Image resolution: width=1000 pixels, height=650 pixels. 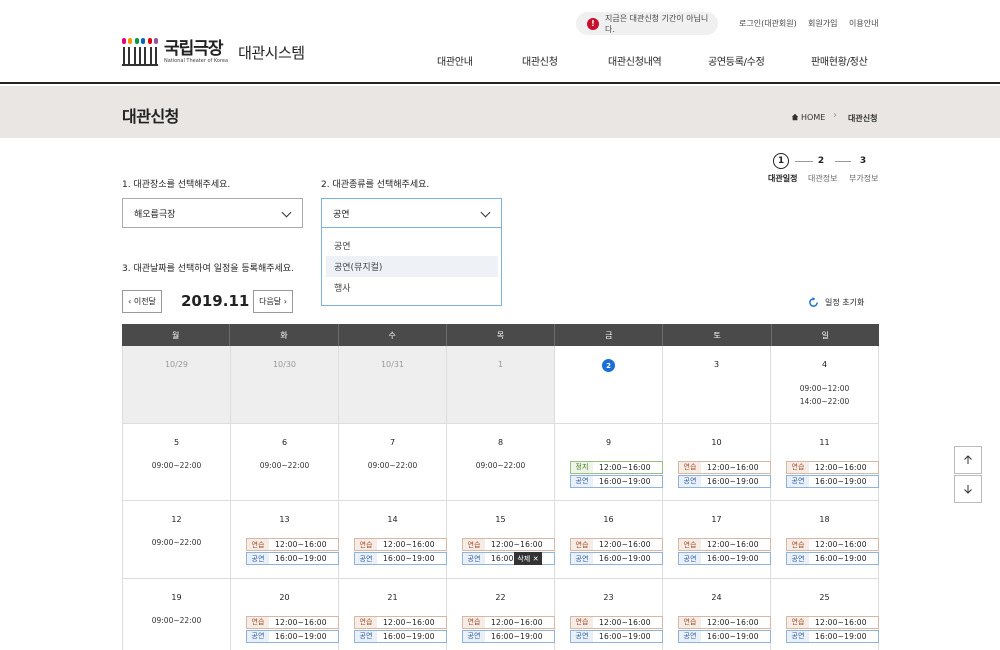 What do you see at coordinates (968, 460) in the screenshot?
I see `scroll-top-button` at bounding box center [968, 460].